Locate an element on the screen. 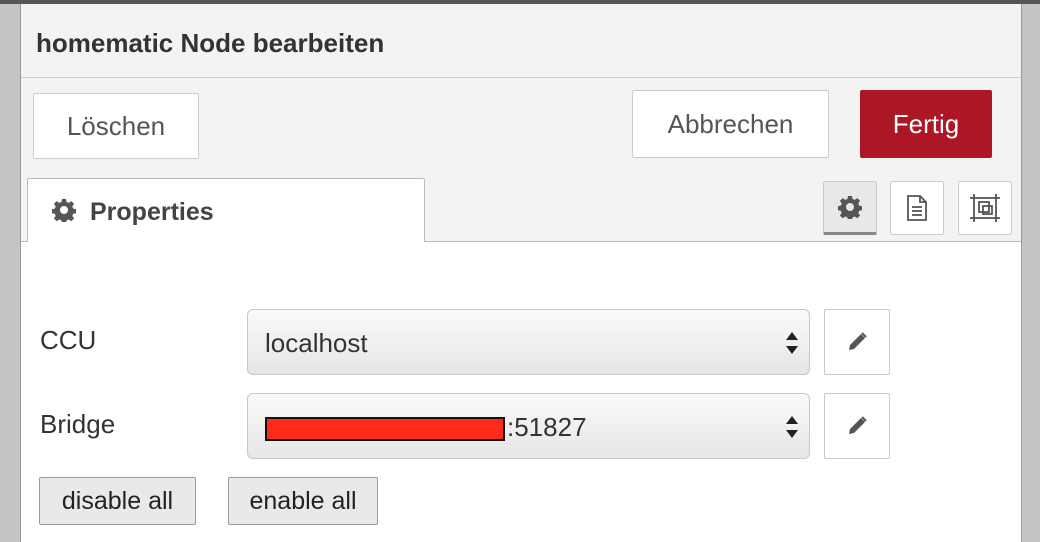  edit-bridge-button is located at coordinates (857, 426).